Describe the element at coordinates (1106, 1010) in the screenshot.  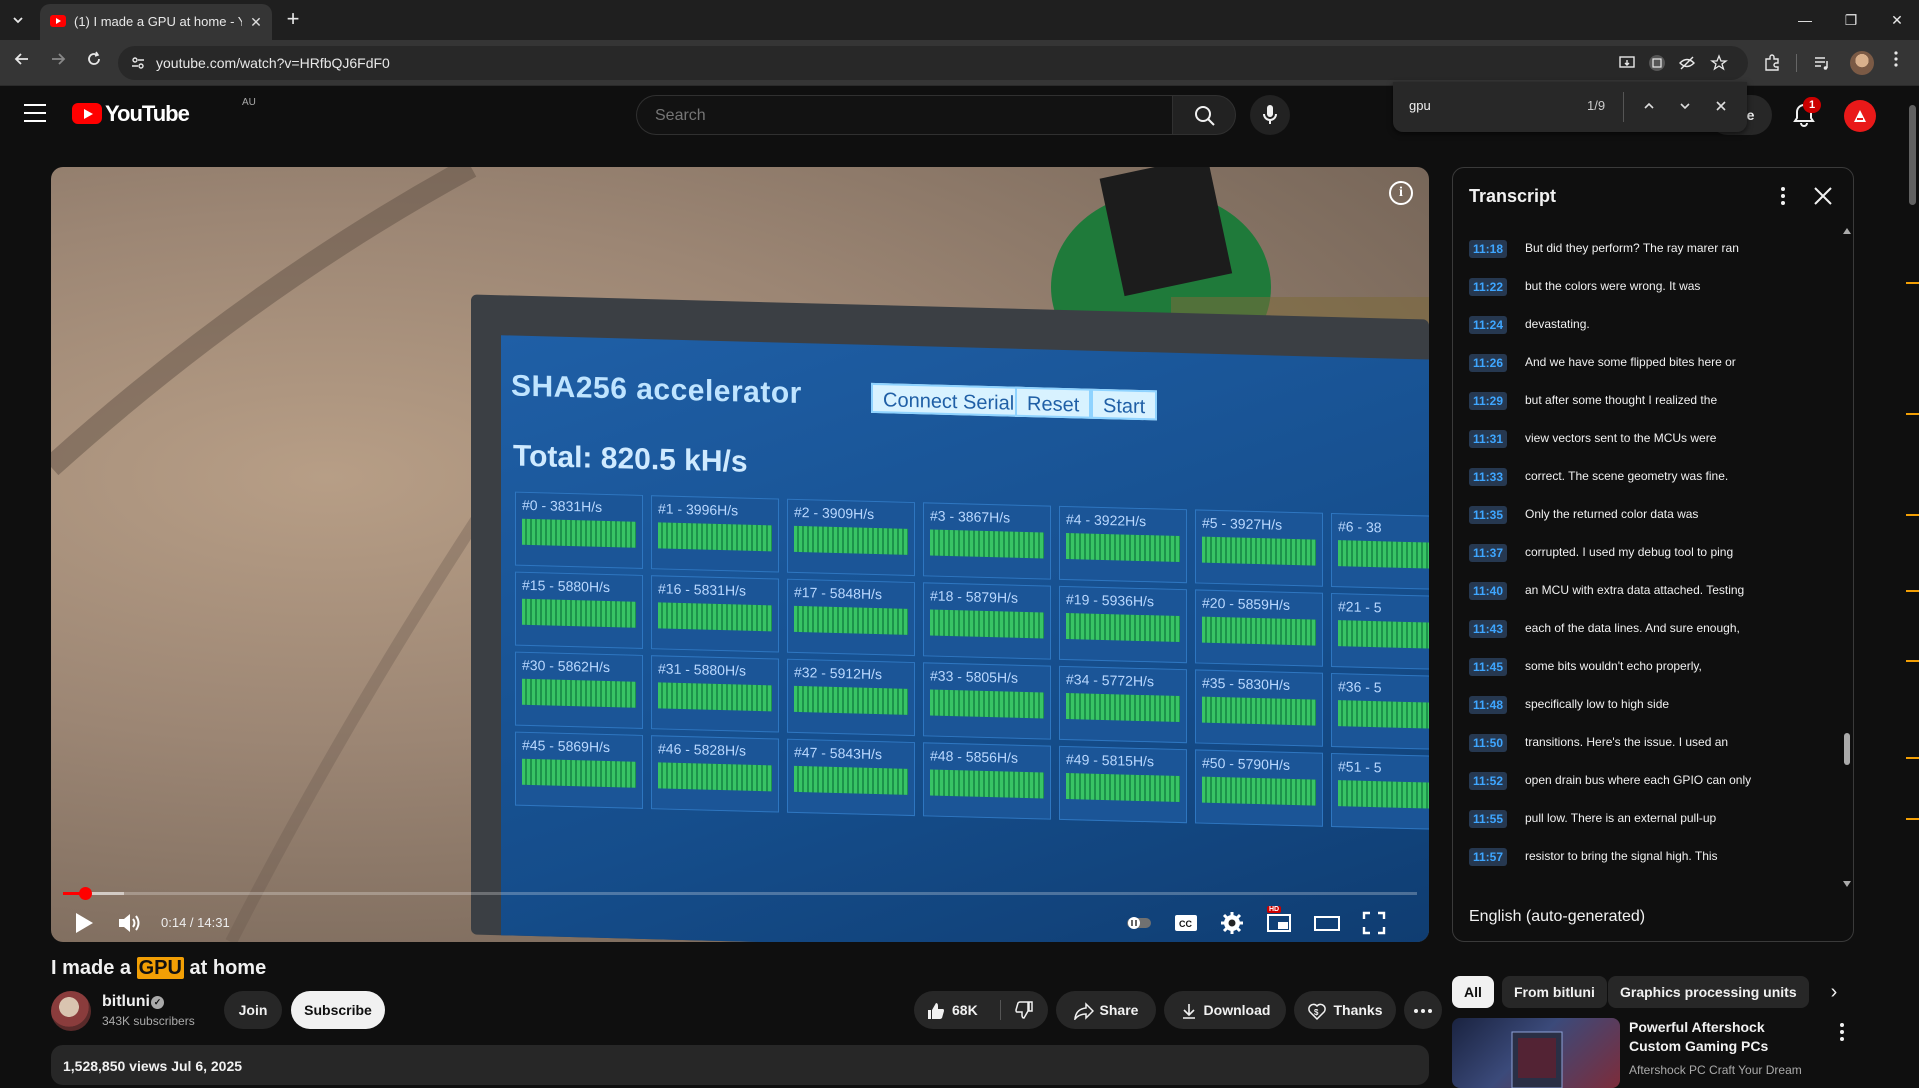
I see `share-button: Share` at that location.